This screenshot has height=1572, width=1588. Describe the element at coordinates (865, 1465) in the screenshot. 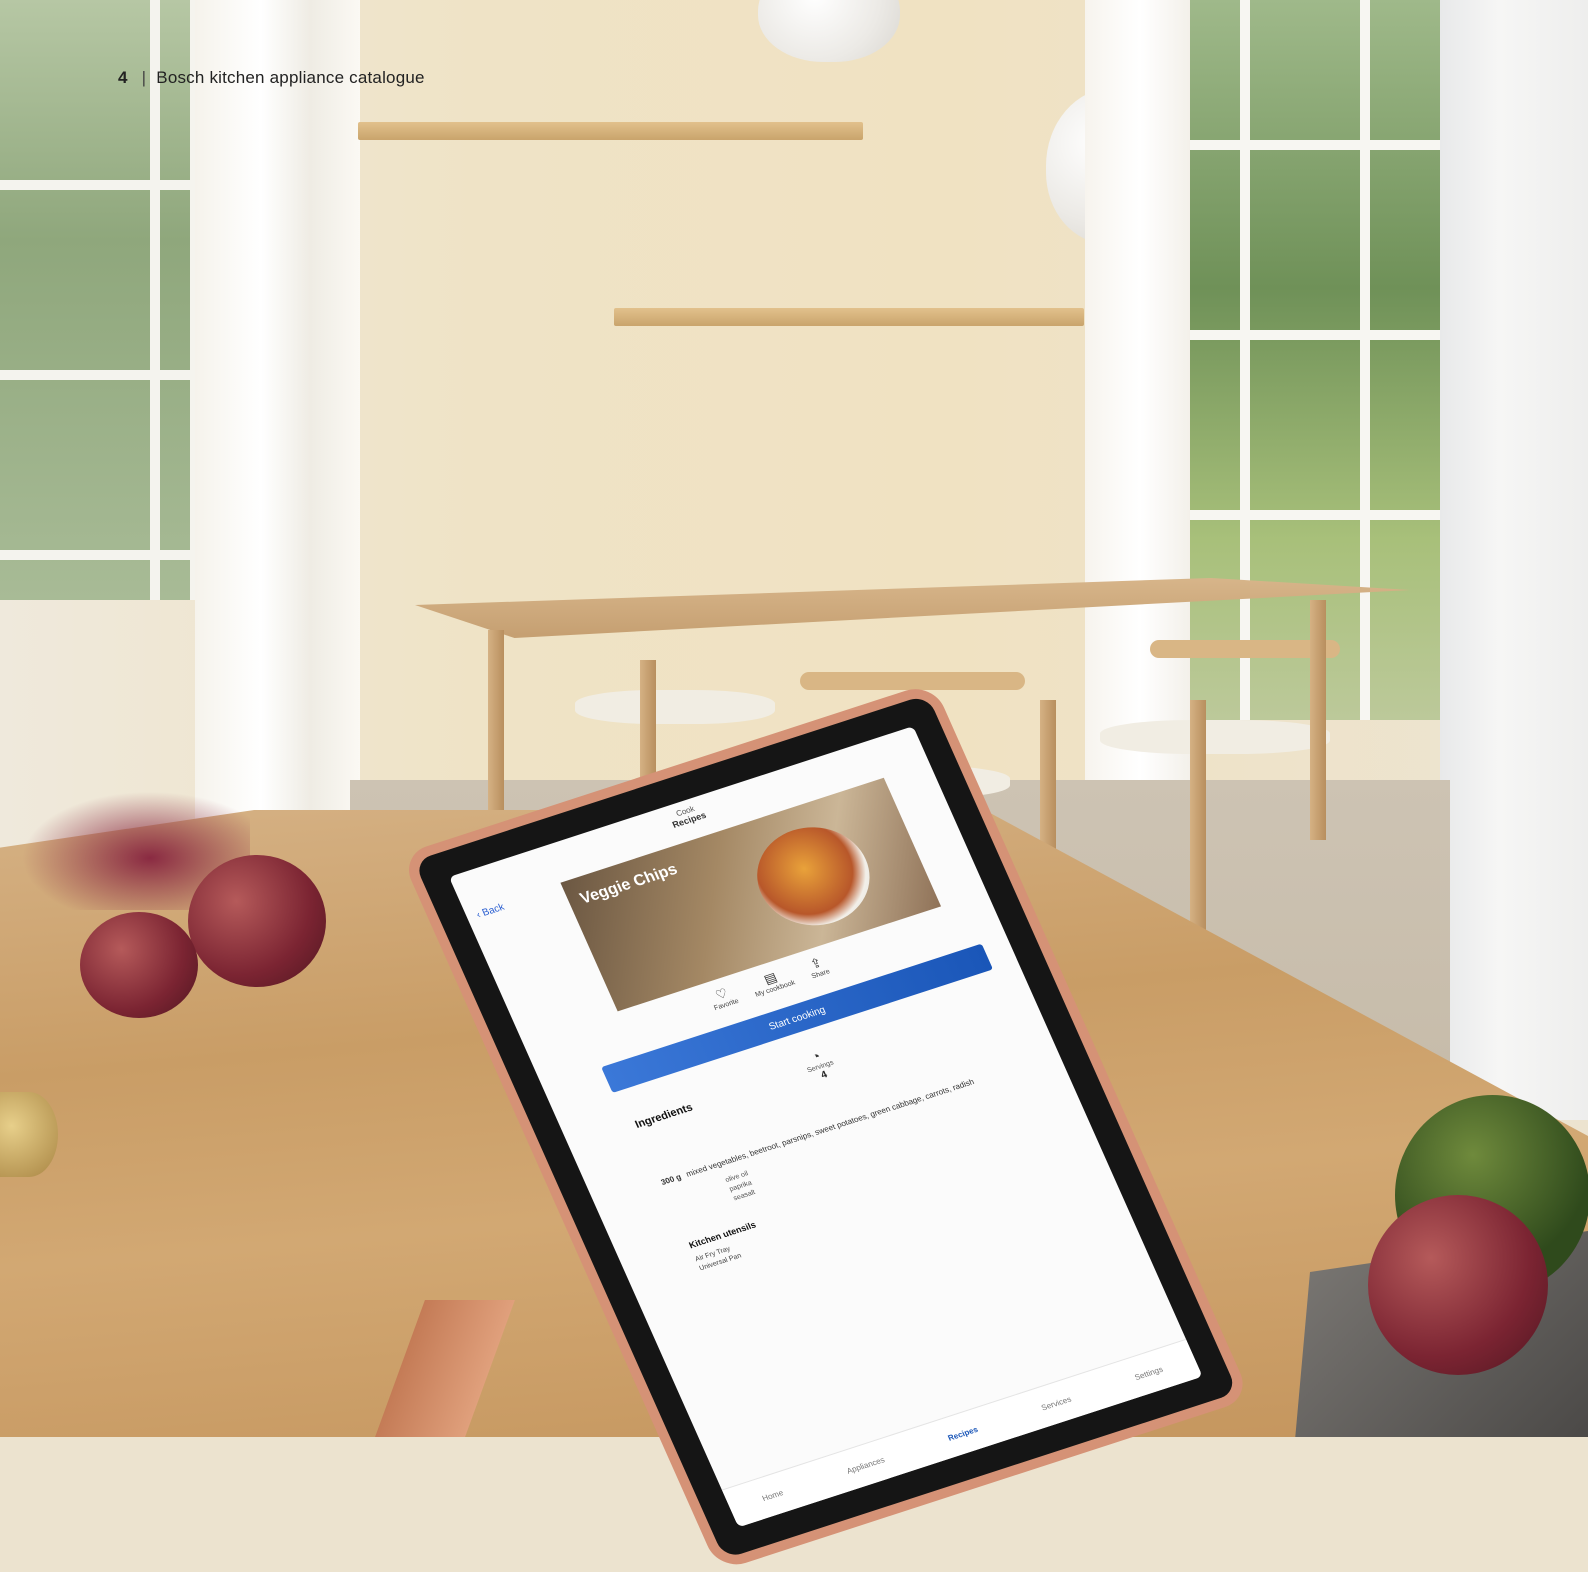

I see `tab-appliances: Appliances` at that location.